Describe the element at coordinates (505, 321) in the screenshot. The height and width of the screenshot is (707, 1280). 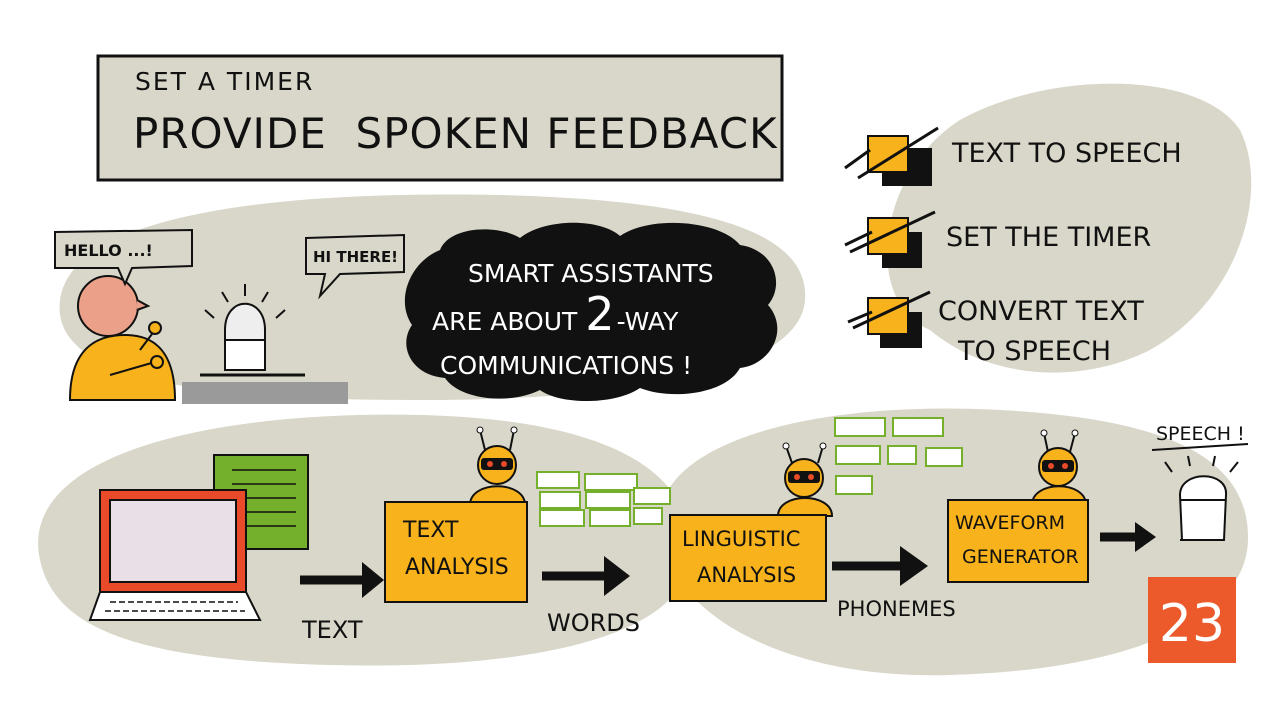
I see `cloud-line-2a: ARE ABOUT` at that location.